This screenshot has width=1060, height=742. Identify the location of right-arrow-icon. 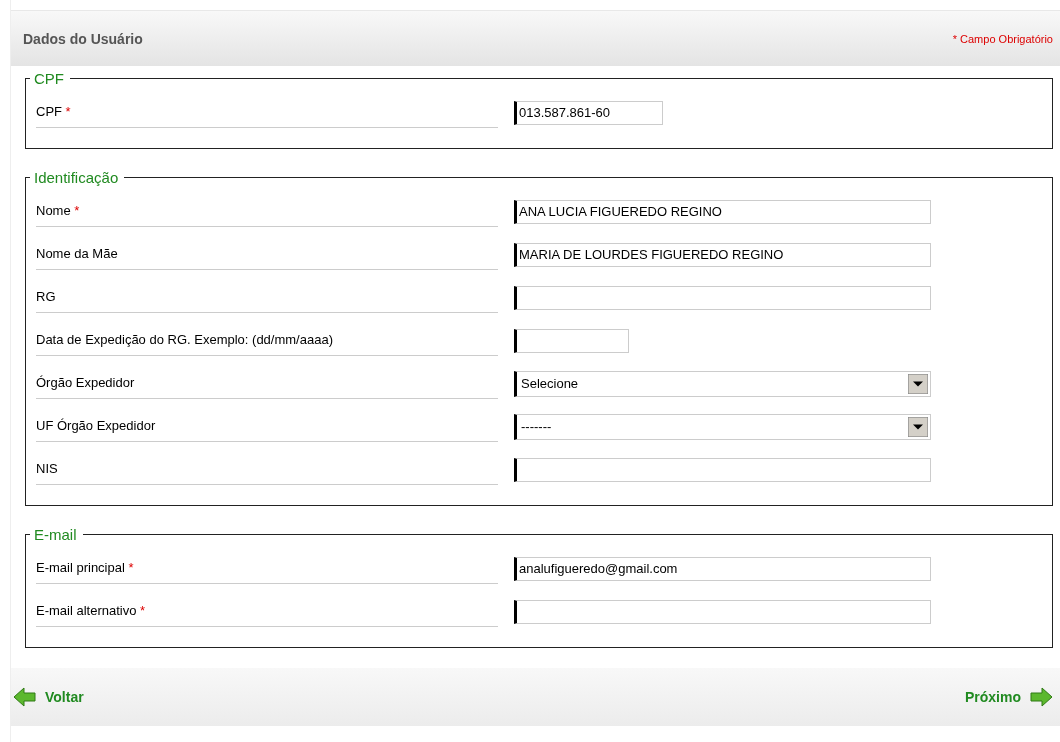
(1041, 697).